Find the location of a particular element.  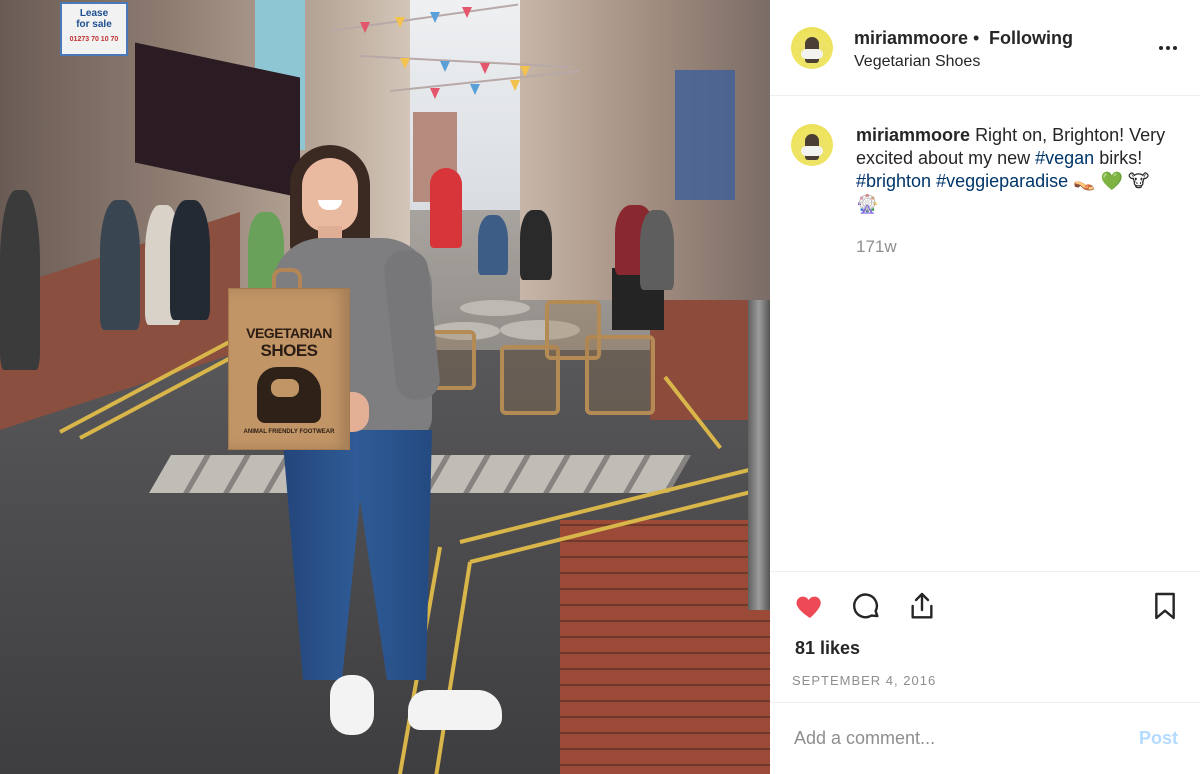

following-button: Following is located at coordinates (1031, 38).